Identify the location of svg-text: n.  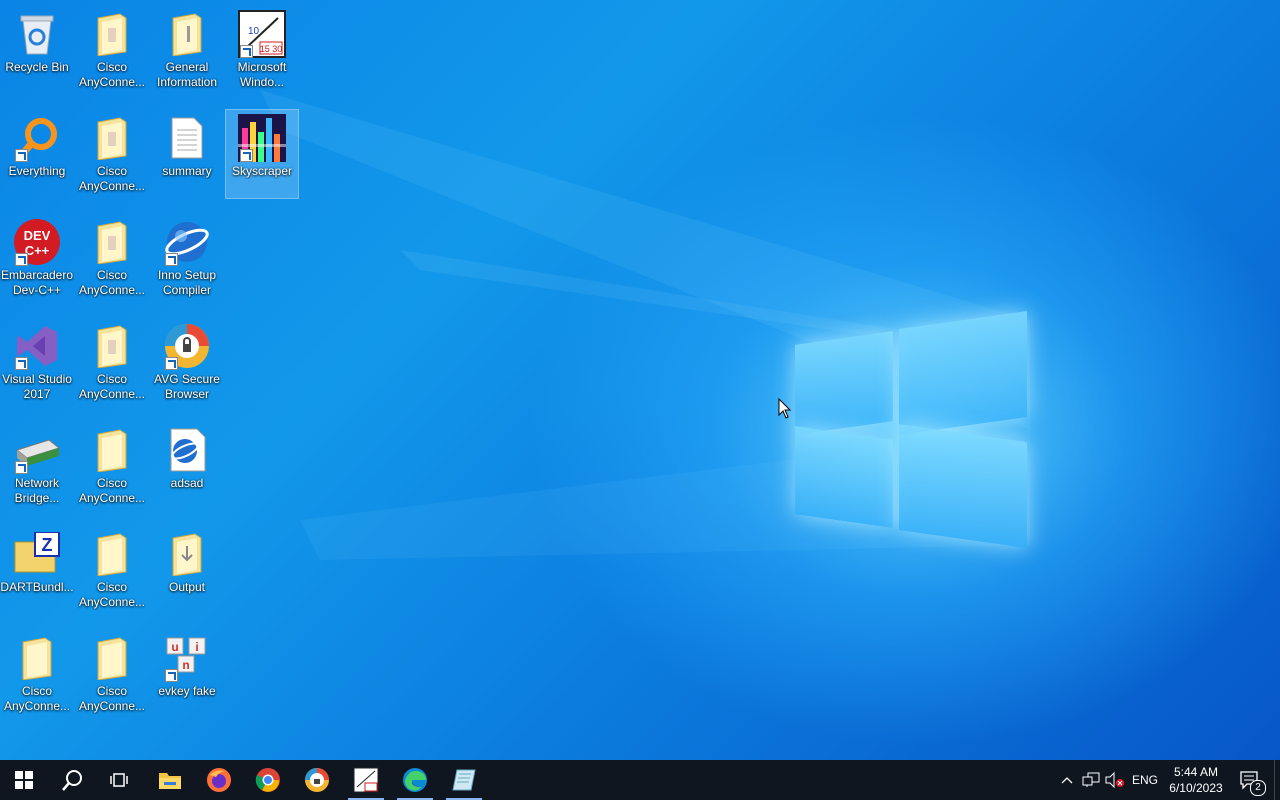
(185, 665).